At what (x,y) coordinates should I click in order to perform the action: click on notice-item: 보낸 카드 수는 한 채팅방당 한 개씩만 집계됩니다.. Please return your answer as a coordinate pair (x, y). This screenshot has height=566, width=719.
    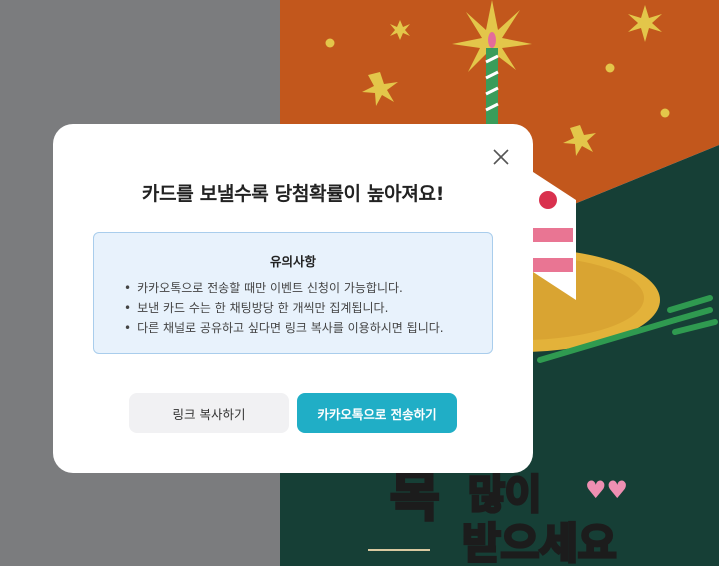
    Looking at the image, I should click on (284, 308).